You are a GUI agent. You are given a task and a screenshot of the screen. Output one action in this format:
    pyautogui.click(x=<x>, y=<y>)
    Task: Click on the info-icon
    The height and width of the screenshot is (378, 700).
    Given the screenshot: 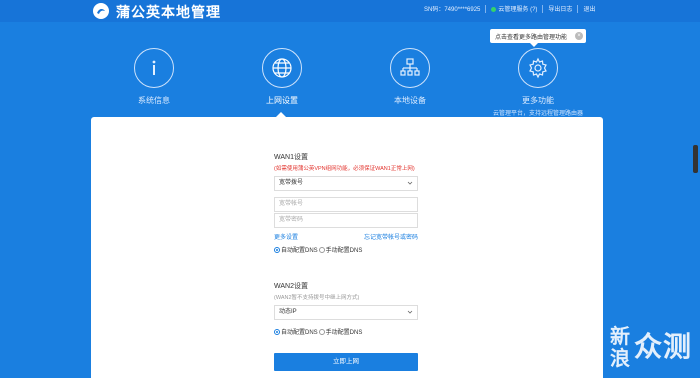 What is the action you would take?
    pyautogui.click(x=154, y=67)
    